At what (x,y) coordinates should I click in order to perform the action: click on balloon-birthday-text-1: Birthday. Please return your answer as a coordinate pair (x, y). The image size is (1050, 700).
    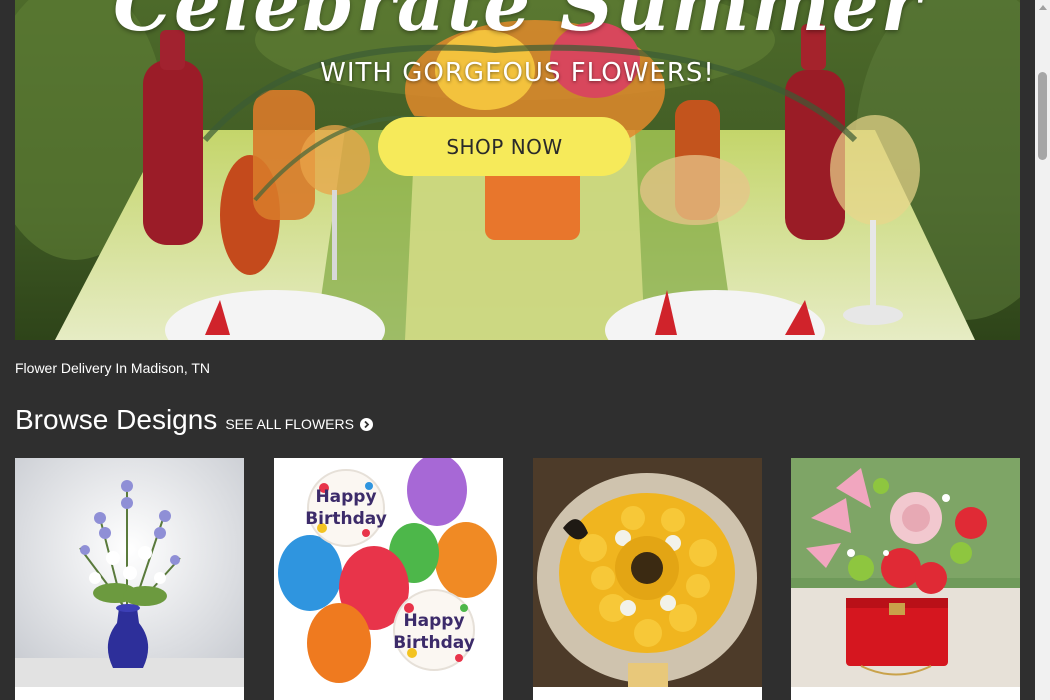
    Looking at the image, I should click on (346, 519).